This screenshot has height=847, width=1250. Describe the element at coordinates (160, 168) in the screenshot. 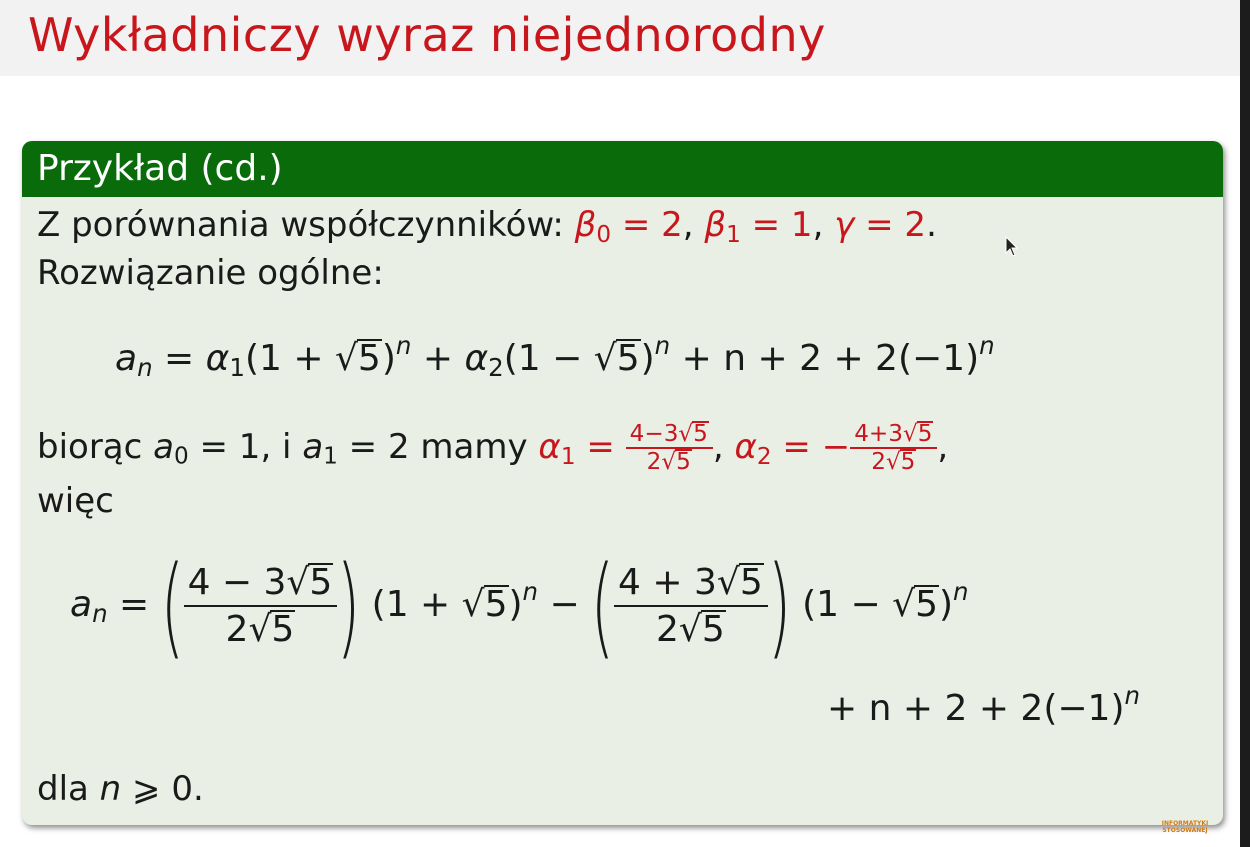

I see `block-title: Przykład (cd.)` at that location.